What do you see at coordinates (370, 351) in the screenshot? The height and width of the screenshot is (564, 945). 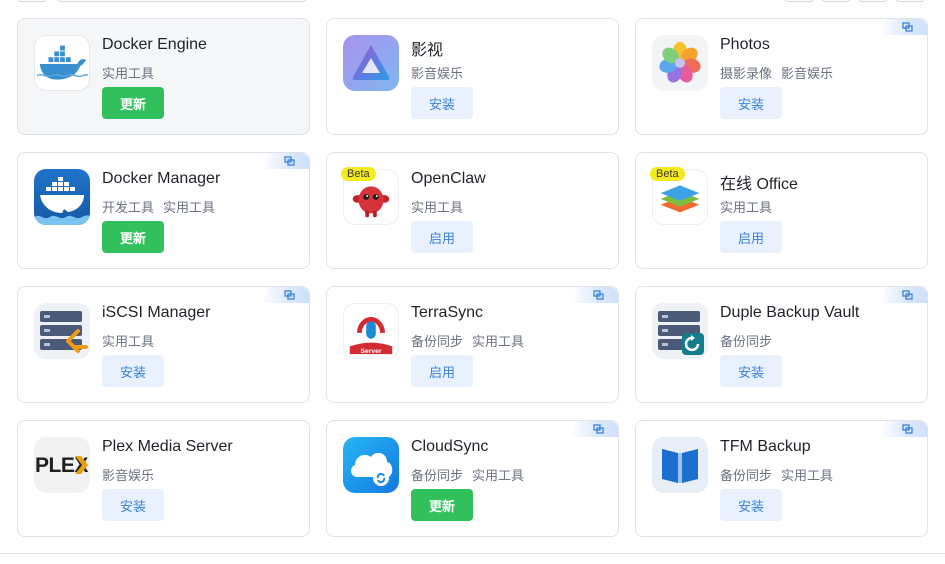 I see `terrasync-icon-text: Server` at bounding box center [370, 351].